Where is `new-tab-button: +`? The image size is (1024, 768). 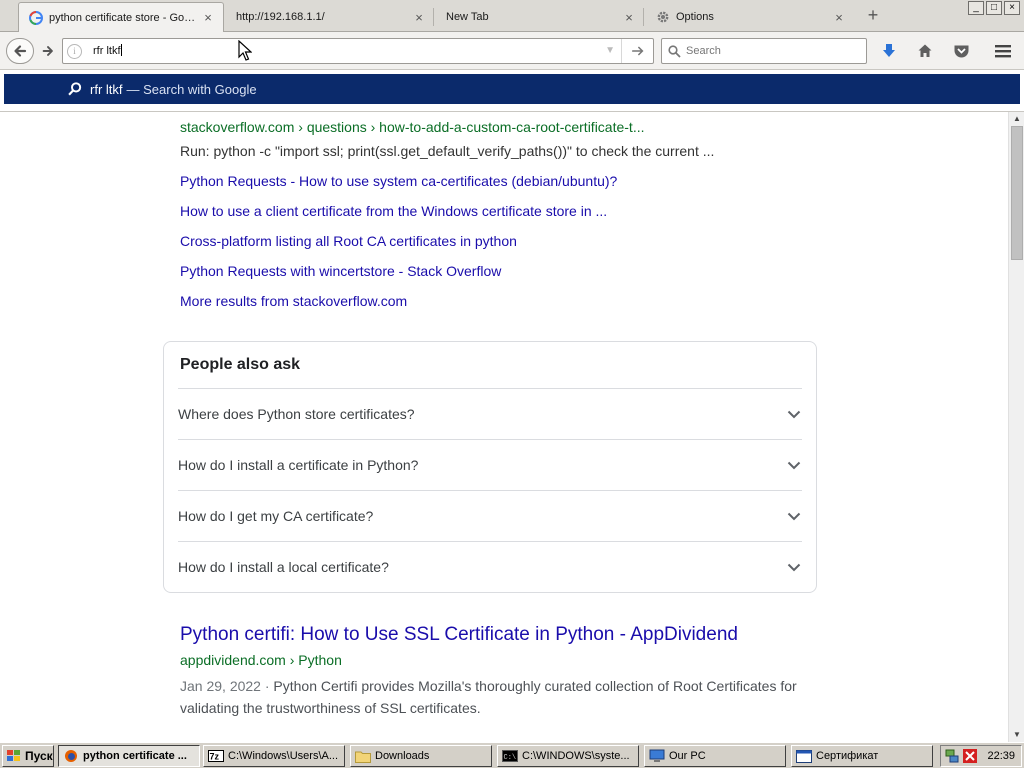
new-tab-button: + is located at coordinates (873, 16).